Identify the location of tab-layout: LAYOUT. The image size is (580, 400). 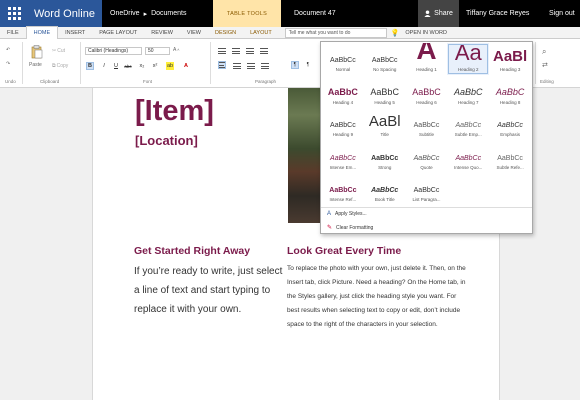
(261, 33).